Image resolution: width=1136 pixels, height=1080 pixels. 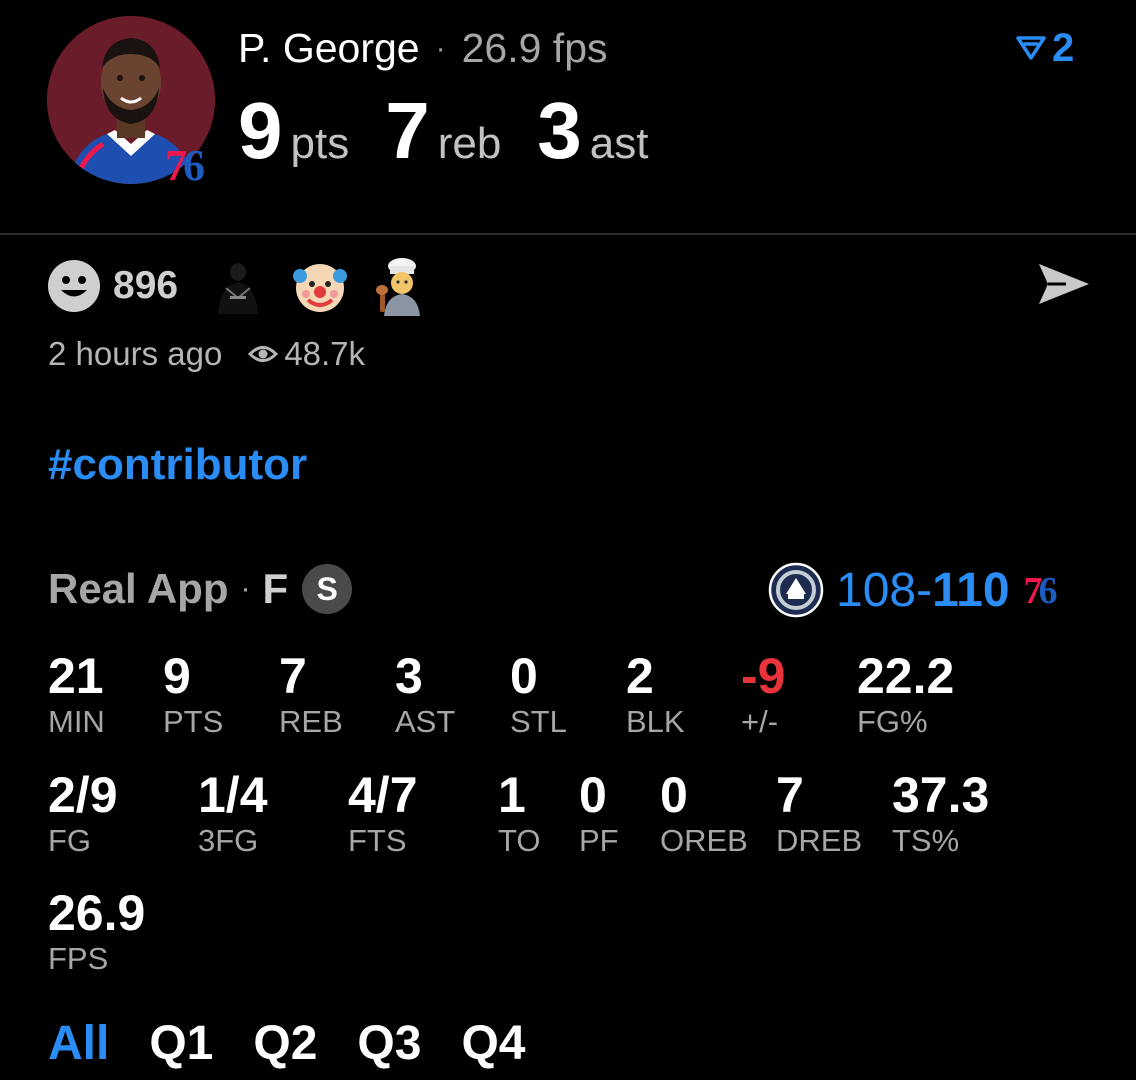 What do you see at coordinates (377, 840) in the screenshot?
I see `stat-label: FTS` at bounding box center [377, 840].